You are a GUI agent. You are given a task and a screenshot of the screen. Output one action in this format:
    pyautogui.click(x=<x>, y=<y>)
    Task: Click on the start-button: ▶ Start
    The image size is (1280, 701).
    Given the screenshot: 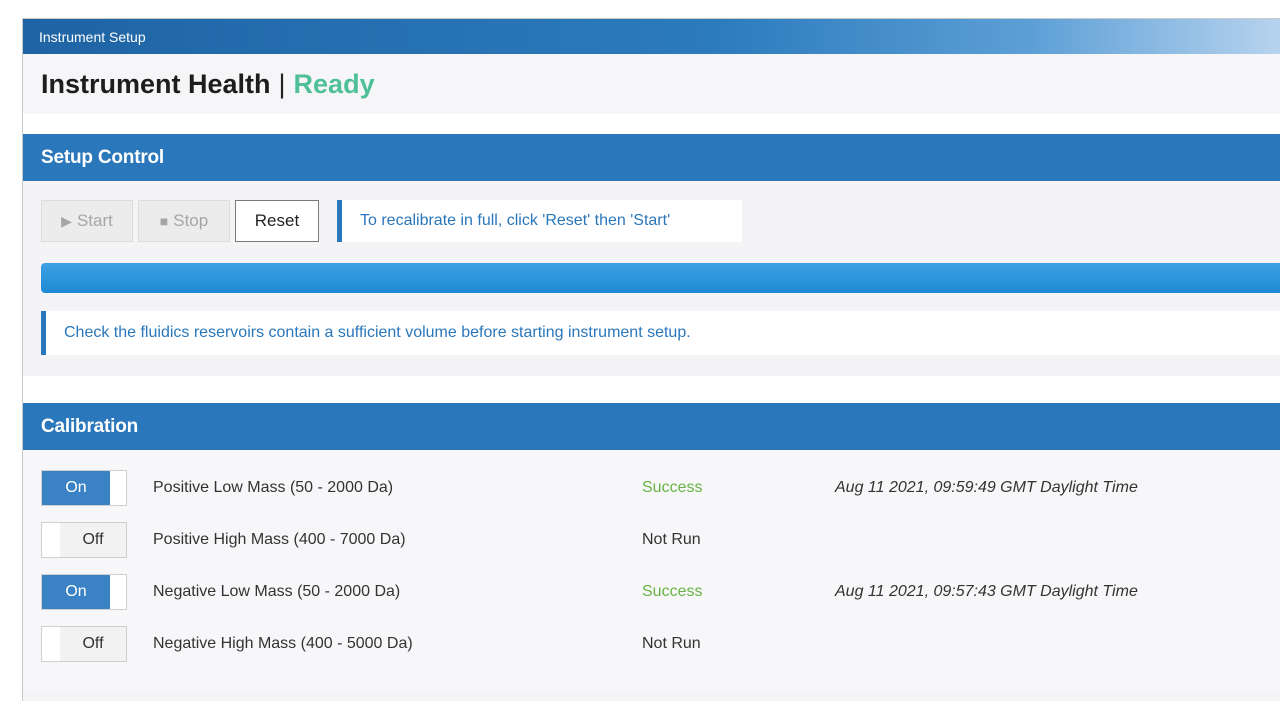 What is the action you would take?
    pyautogui.click(x=87, y=221)
    